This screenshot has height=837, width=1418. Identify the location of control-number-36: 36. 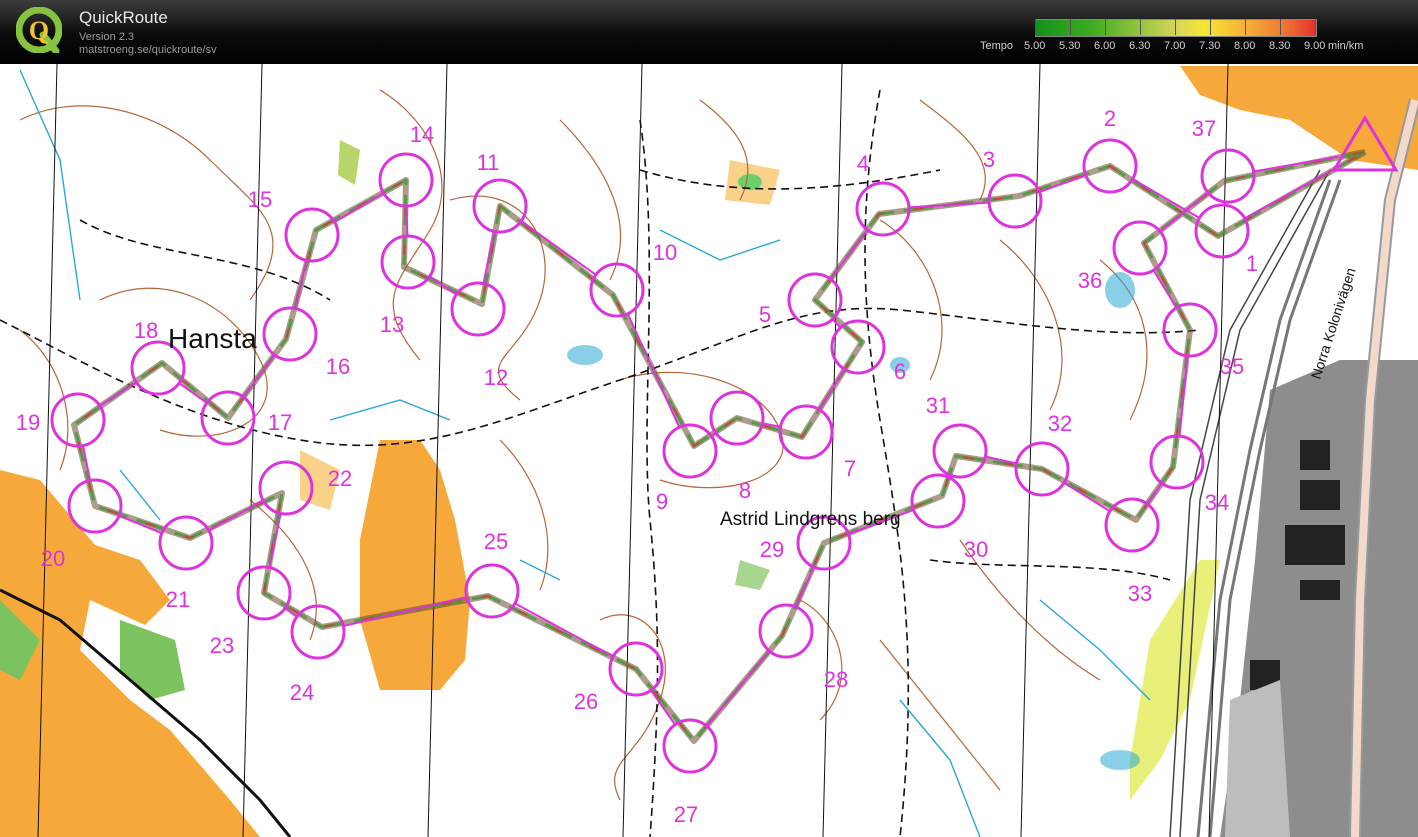
(1090, 280).